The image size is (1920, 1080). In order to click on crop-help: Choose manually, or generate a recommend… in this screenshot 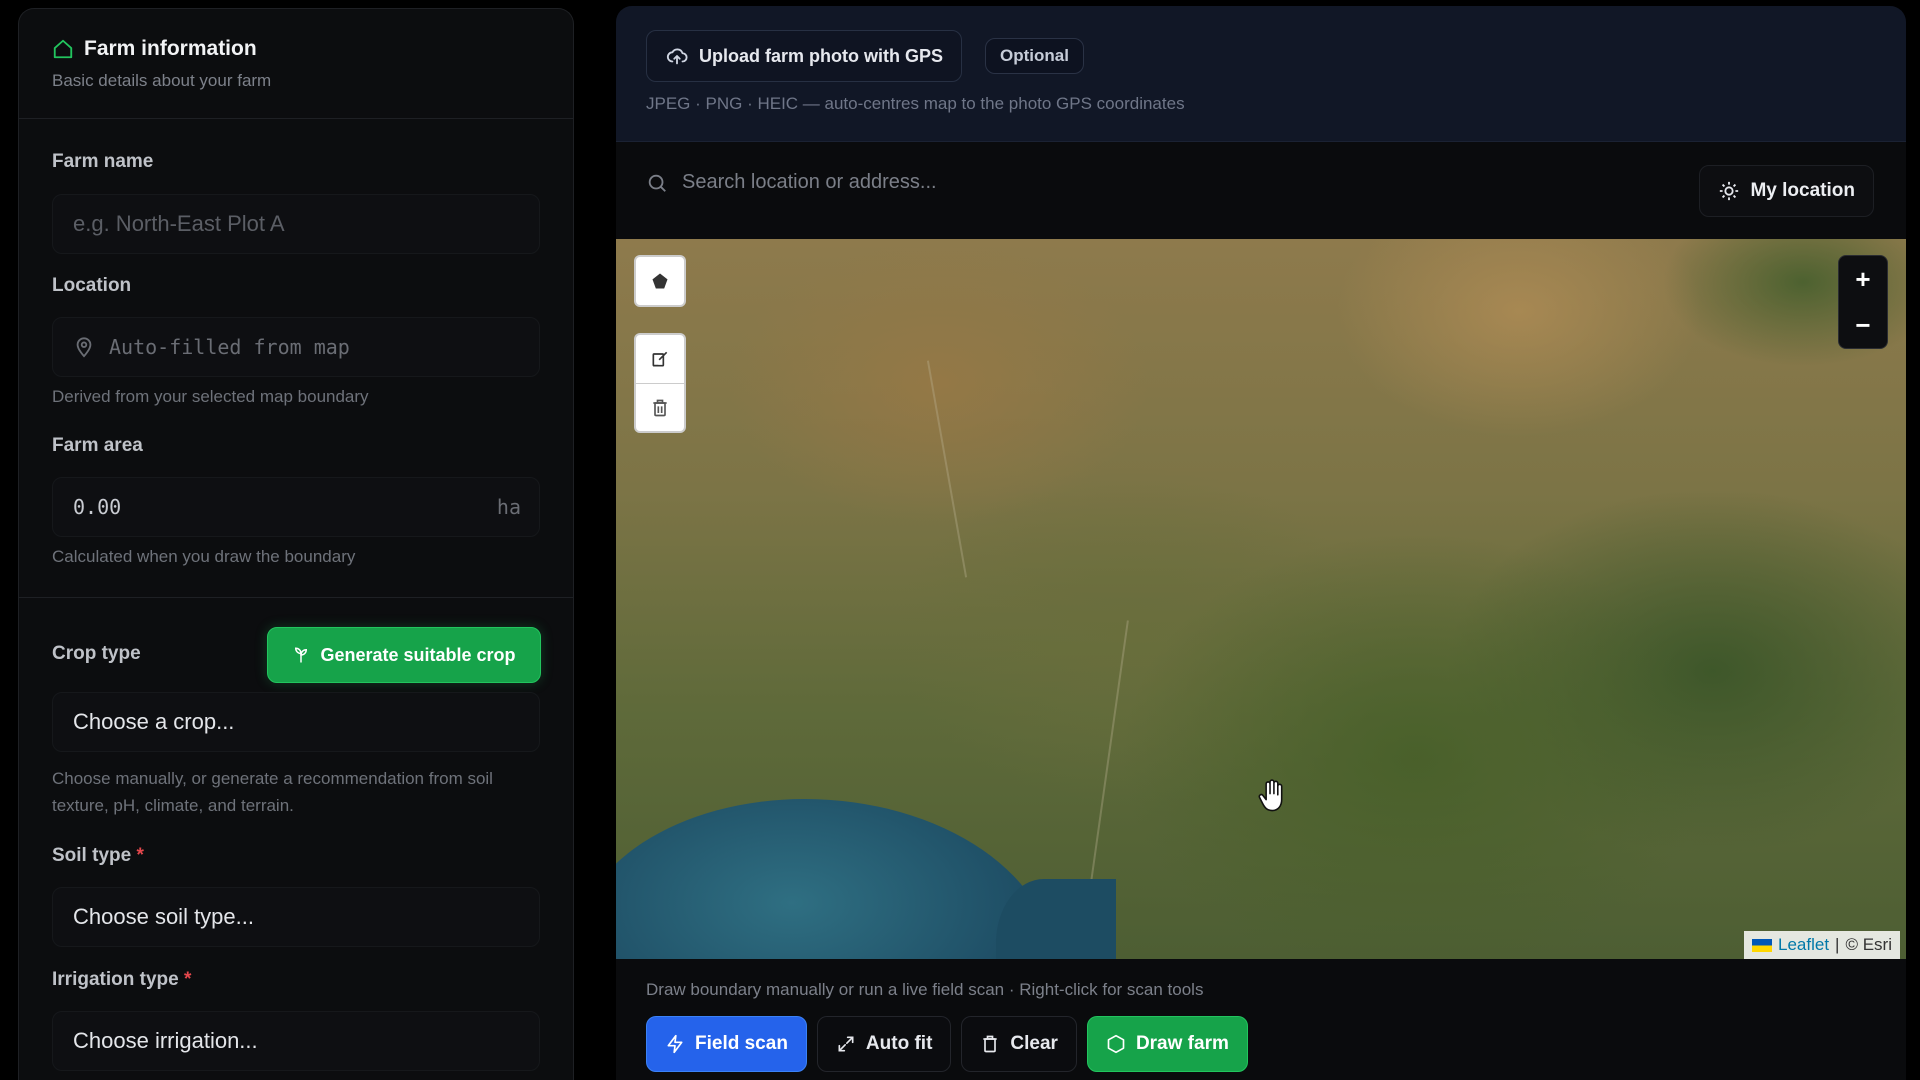, I will do `click(272, 792)`.